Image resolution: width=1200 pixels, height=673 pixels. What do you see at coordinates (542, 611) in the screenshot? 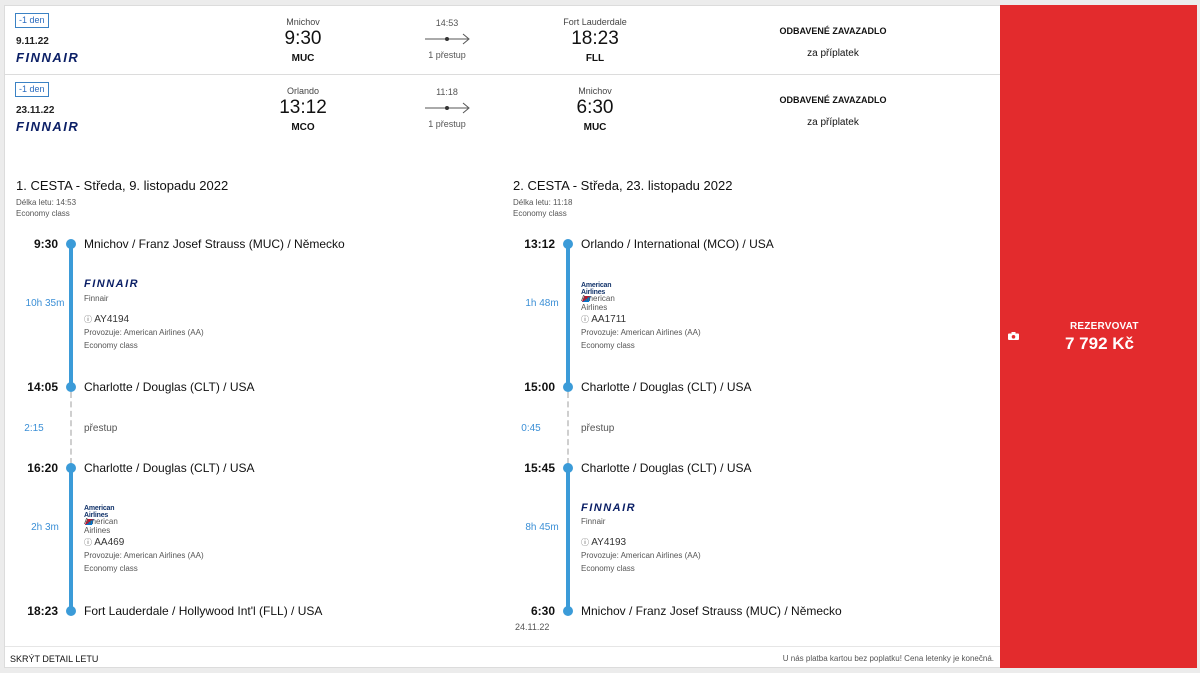
I see `stop-time: 6:30` at bounding box center [542, 611].